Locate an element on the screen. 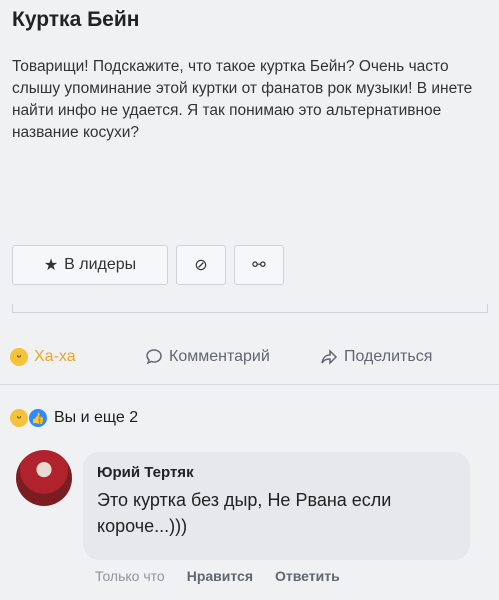 The height and width of the screenshot is (600, 499). share-post-button: ⚯ is located at coordinates (259, 265).